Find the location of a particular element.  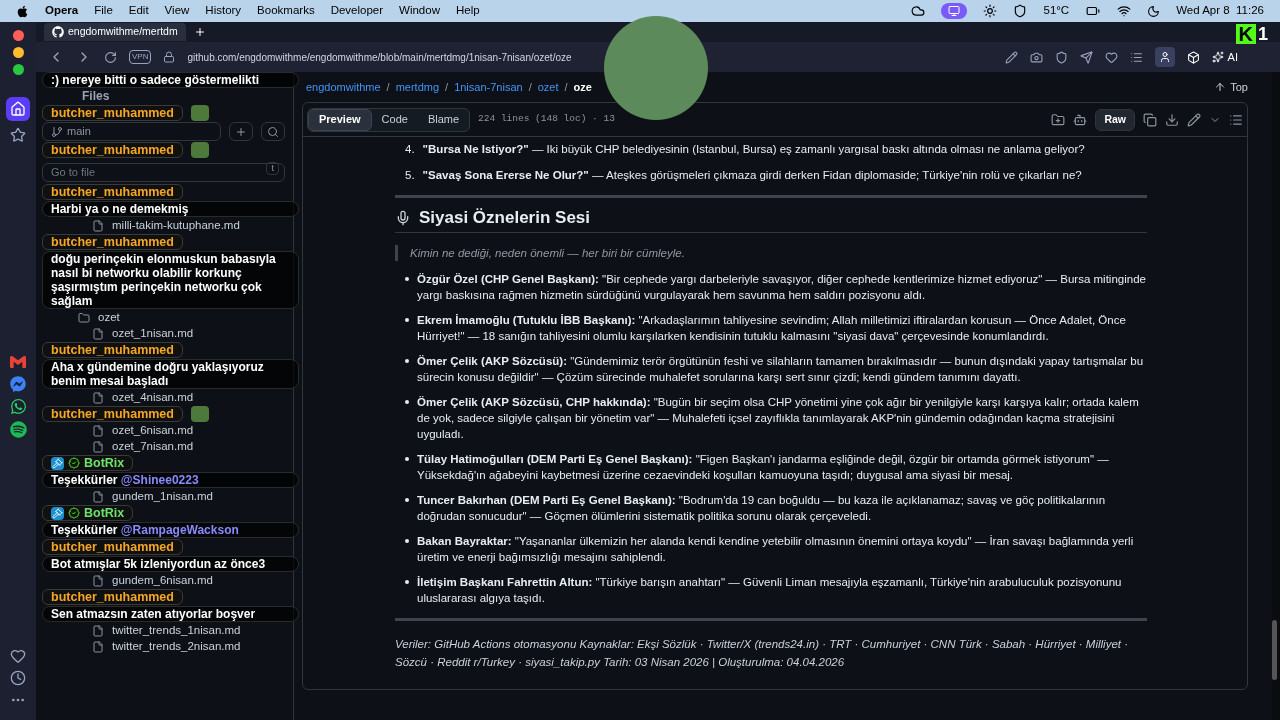

arrow-up-icon is located at coordinates (1220, 87).